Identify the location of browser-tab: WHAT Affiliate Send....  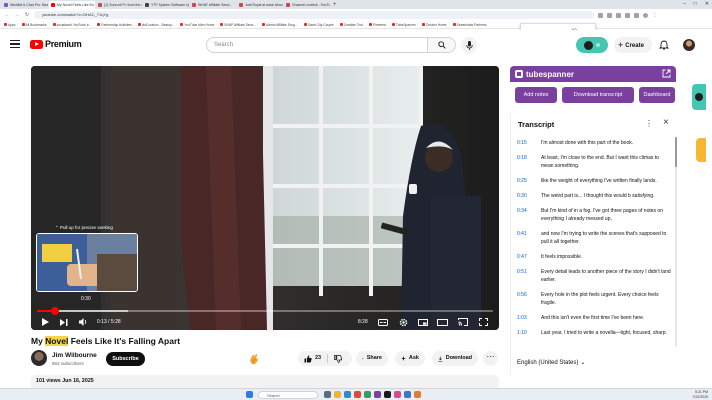
(213, 5).